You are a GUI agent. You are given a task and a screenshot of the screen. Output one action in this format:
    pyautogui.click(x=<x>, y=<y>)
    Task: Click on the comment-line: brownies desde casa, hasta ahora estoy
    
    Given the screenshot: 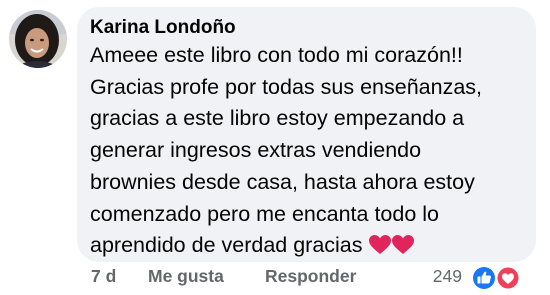 What is the action you would take?
    pyautogui.click(x=282, y=181)
    